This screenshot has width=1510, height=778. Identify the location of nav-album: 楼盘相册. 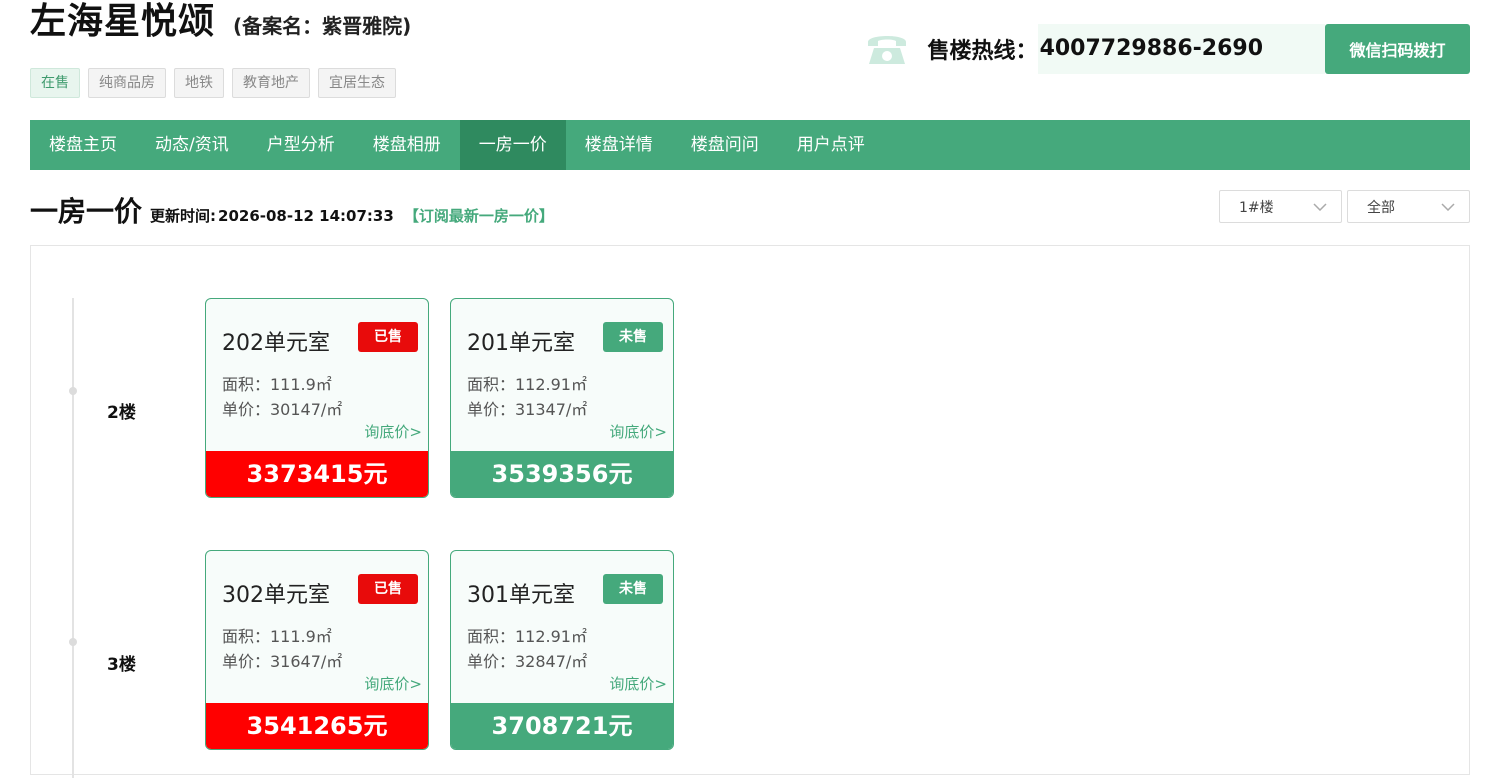
(407, 145).